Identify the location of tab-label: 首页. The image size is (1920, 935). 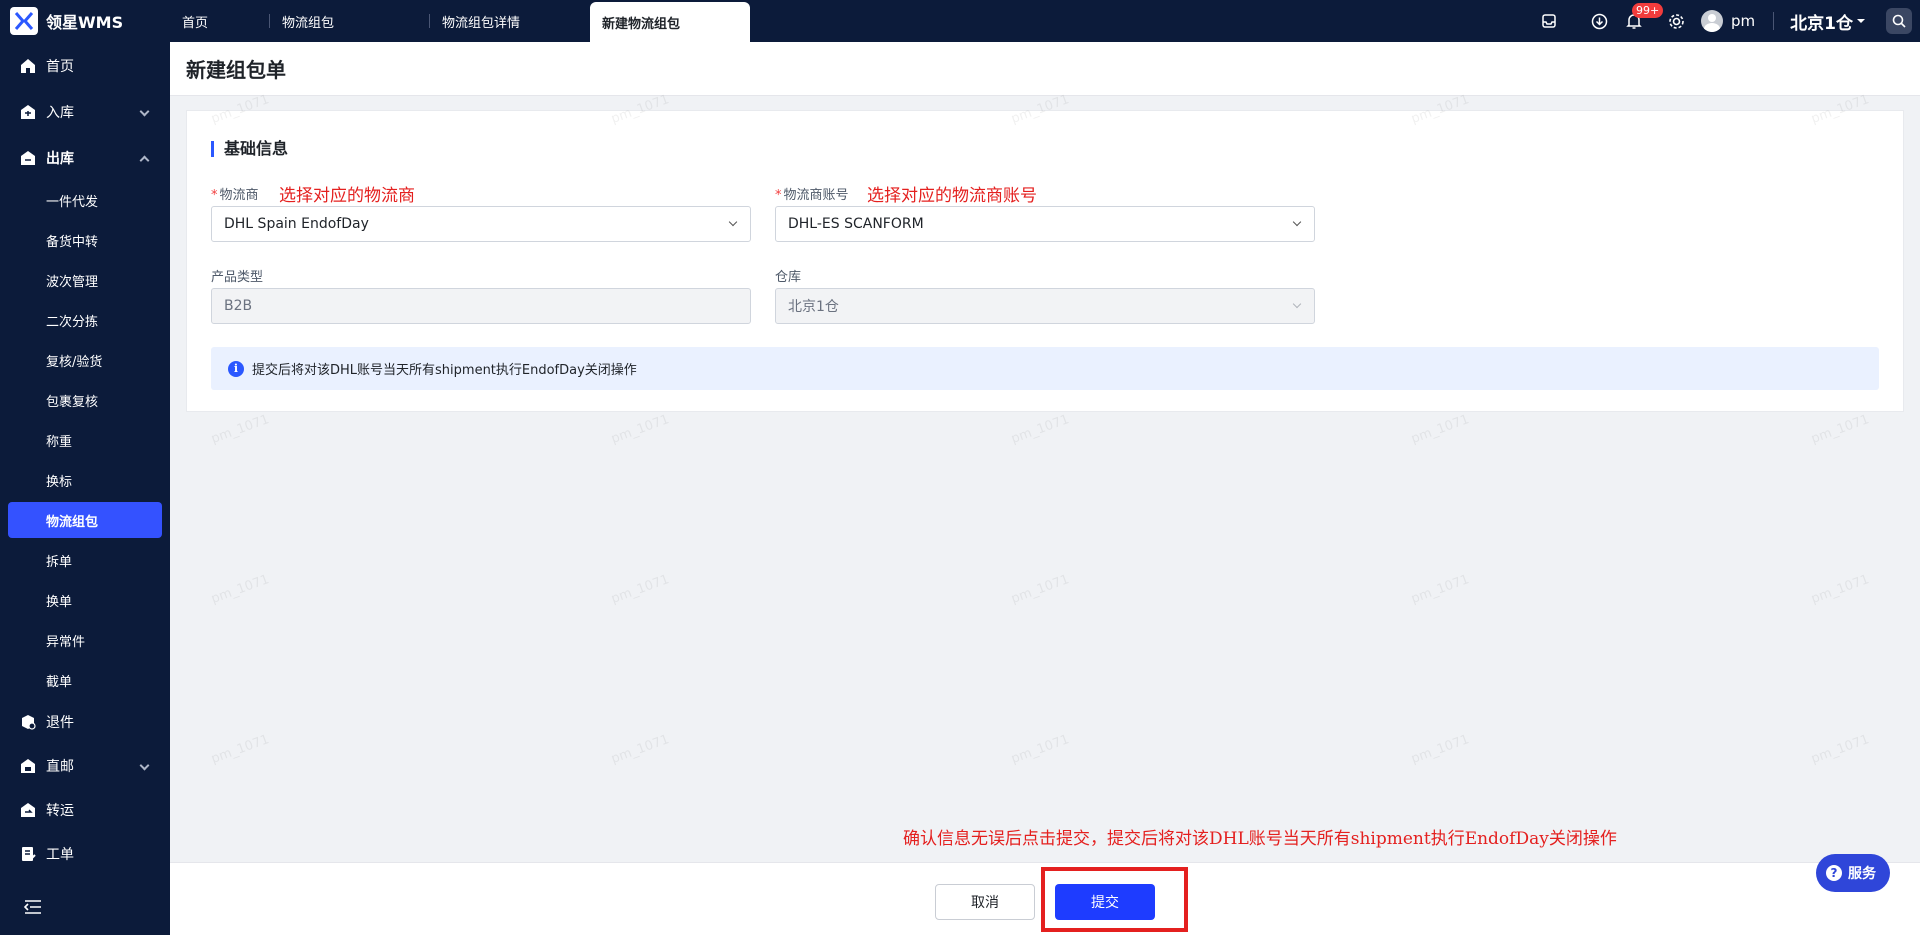
(195, 23).